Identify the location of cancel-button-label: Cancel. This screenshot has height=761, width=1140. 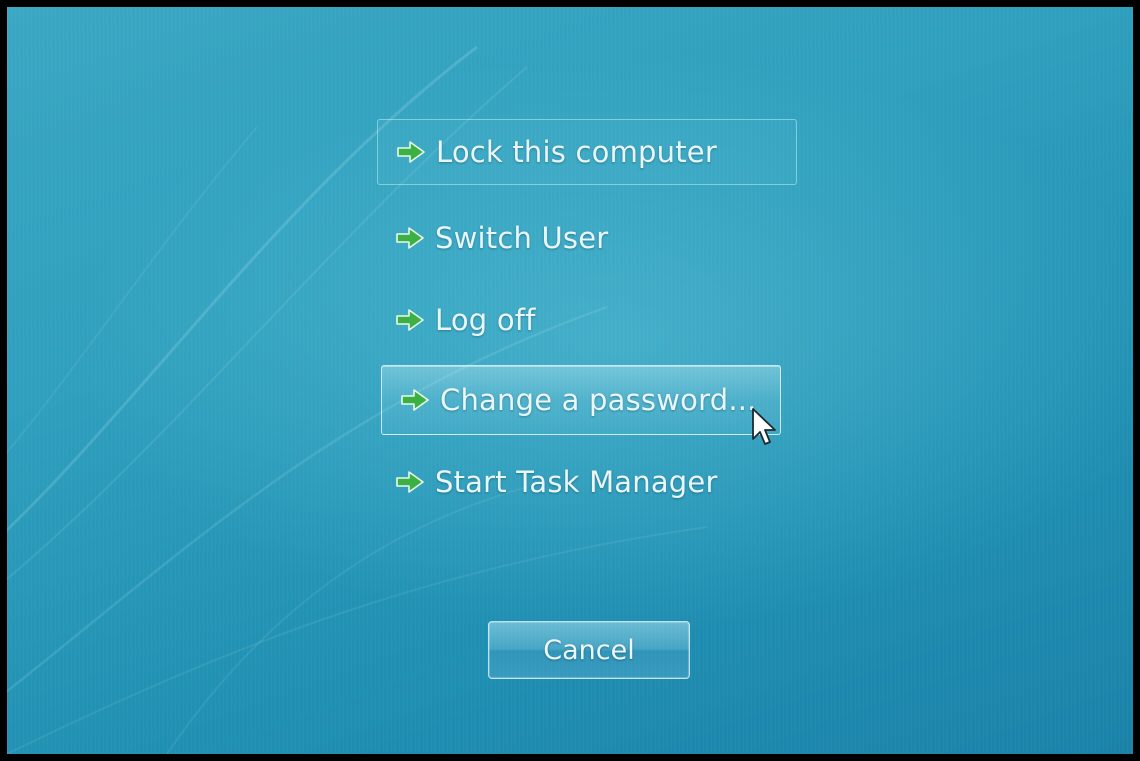
(589, 650).